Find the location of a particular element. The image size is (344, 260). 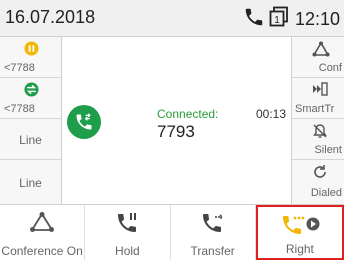

feature-key-label: Conf is located at coordinates (330, 68).